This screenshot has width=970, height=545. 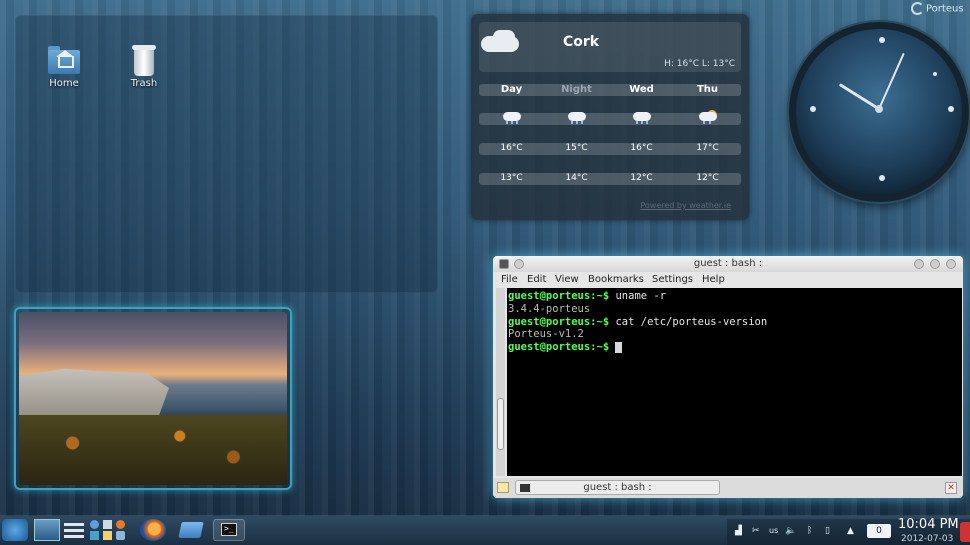 I want to click on porteus-badge: Porteus, so click(x=937, y=8).